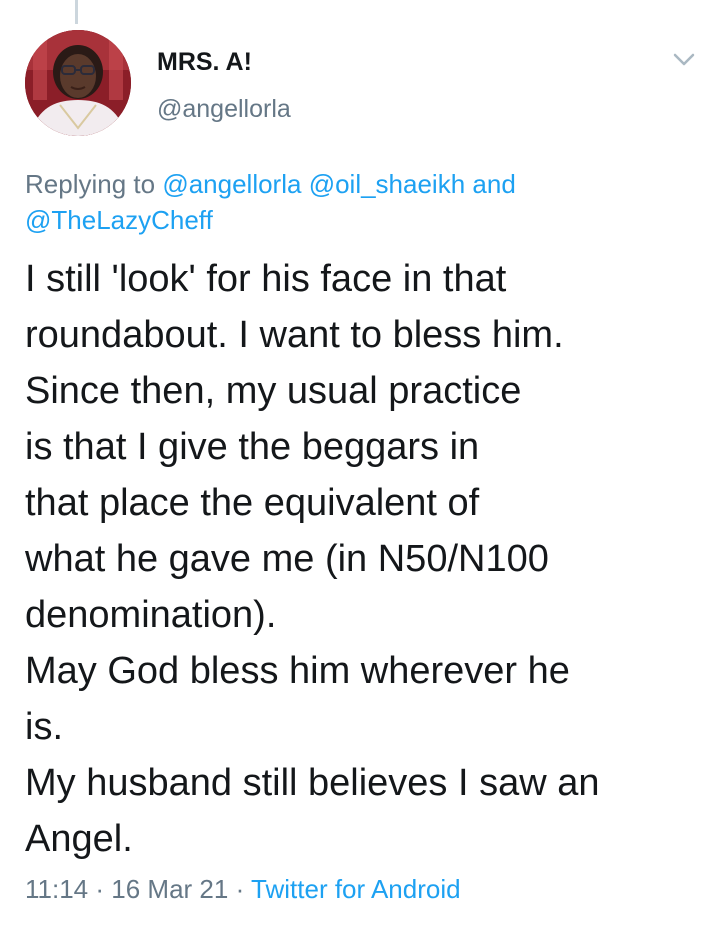 The image size is (720, 931). I want to click on tweet-text-line: what he gave me (in N50/N100, so click(287, 559).